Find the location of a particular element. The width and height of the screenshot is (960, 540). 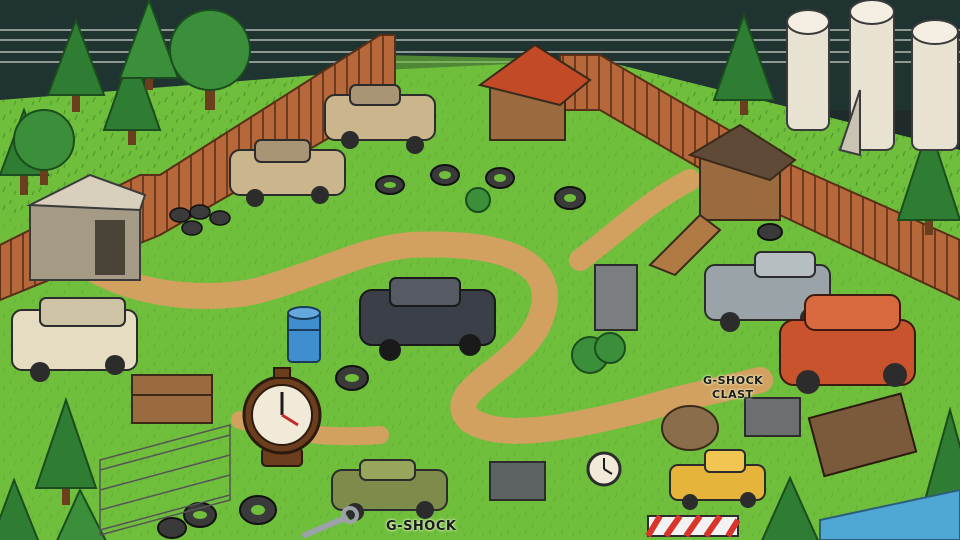

rock is located at coordinates (690, 428).